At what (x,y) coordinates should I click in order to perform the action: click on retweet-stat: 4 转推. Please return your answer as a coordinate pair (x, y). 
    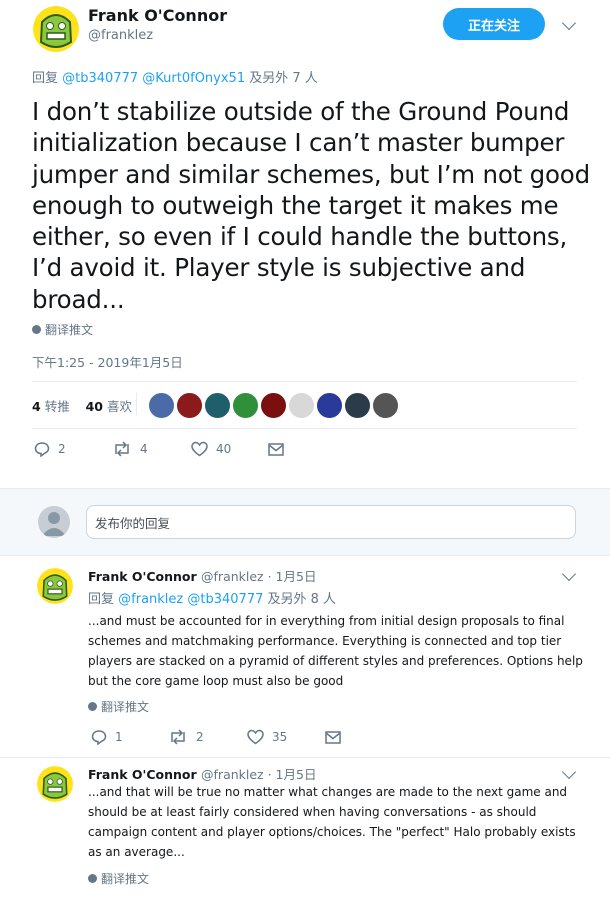
    Looking at the image, I should click on (51, 406).